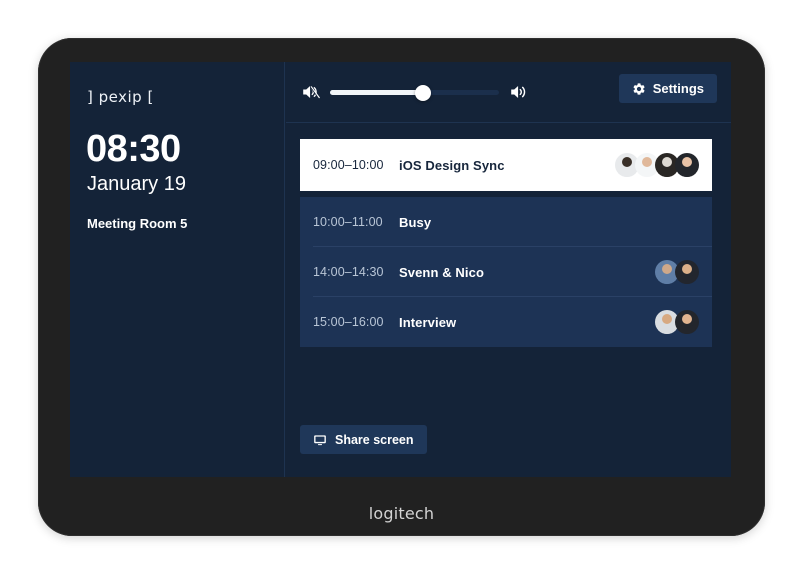 Image resolution: width=803 pixels, height=573 pixels. What do you see at coordinates (452, 165) in the screenshot?
I see `meeting-title: iOS Design Sync` at bounding box center [452, 165].